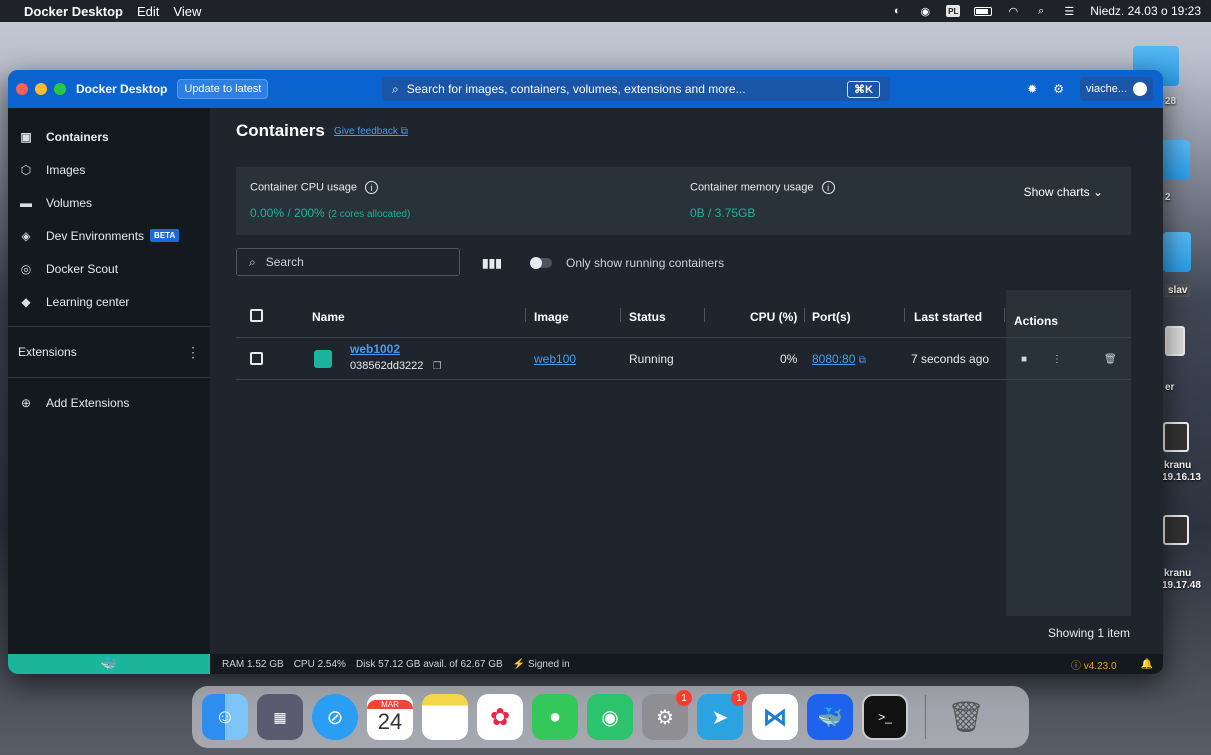  What do you see at coordinates (390, 717) in the screenshot?
I see `calendar-icon: MAR 24` at bounding box center [390, 717].